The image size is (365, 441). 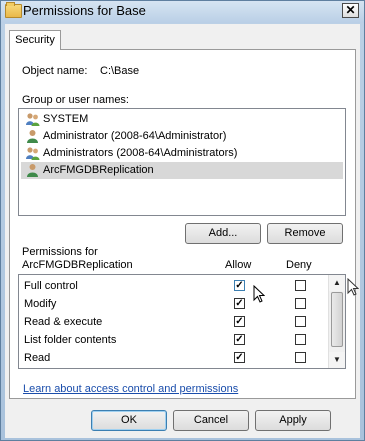 I want to click on allow-column-header: Allow, so click(x=238, y=265).